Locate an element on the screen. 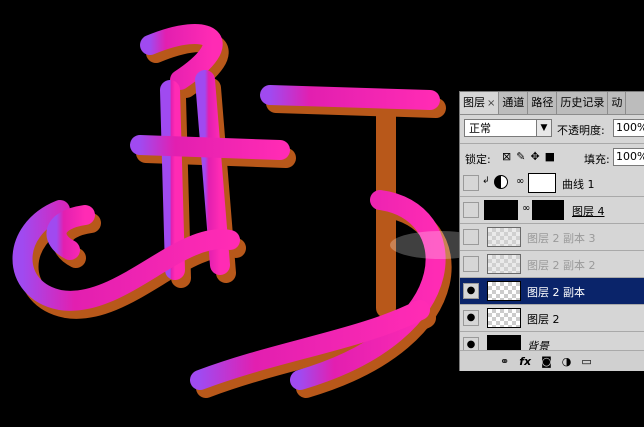  tab-actions: 动 is located at coordinates (617, 103).